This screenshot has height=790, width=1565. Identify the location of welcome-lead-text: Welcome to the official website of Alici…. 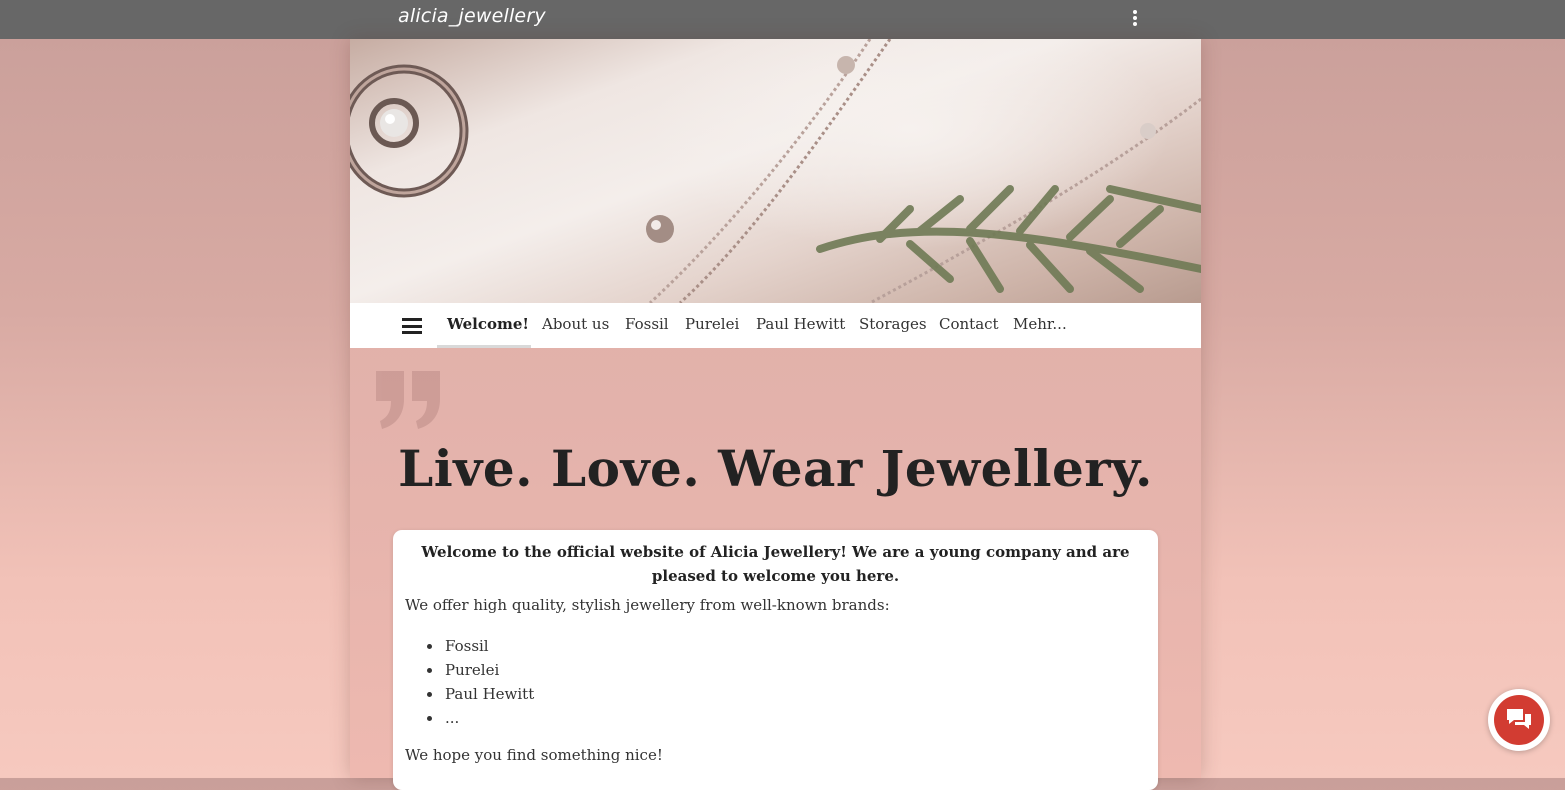
(775, 564).